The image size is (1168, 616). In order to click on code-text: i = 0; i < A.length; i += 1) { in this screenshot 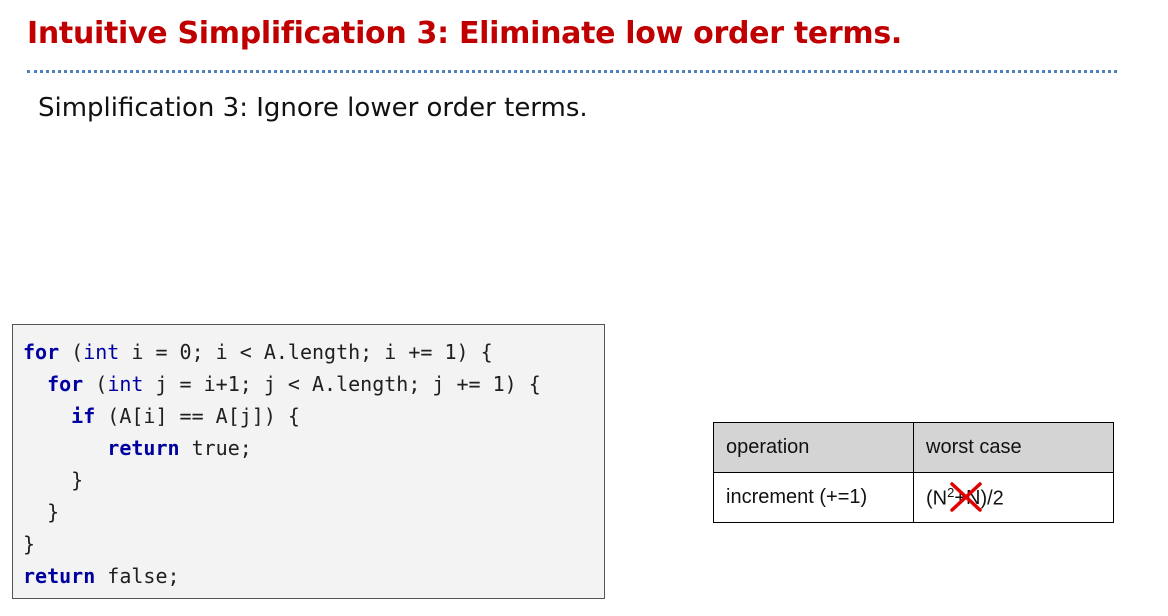, I will do `click(306, 352)`.